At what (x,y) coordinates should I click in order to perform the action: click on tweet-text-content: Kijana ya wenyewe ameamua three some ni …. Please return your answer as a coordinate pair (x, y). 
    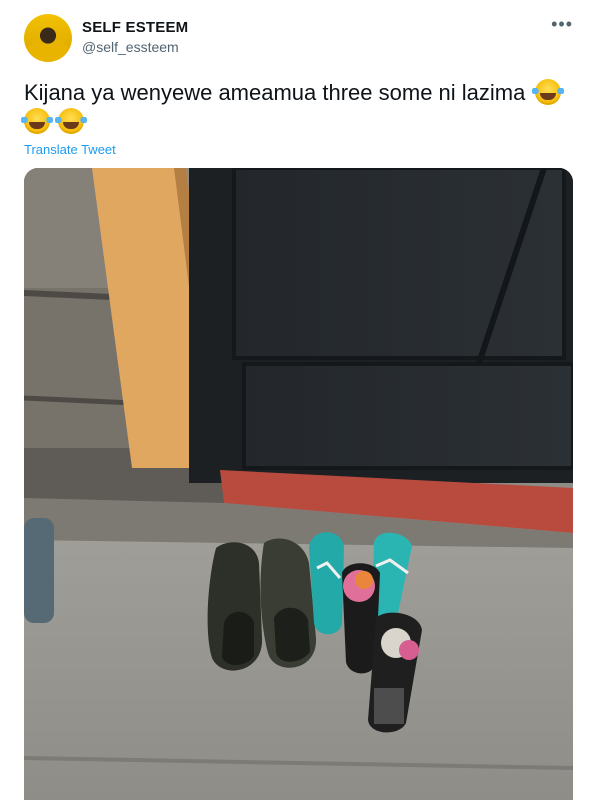
    Looking at the image, I should click on (275, 92).